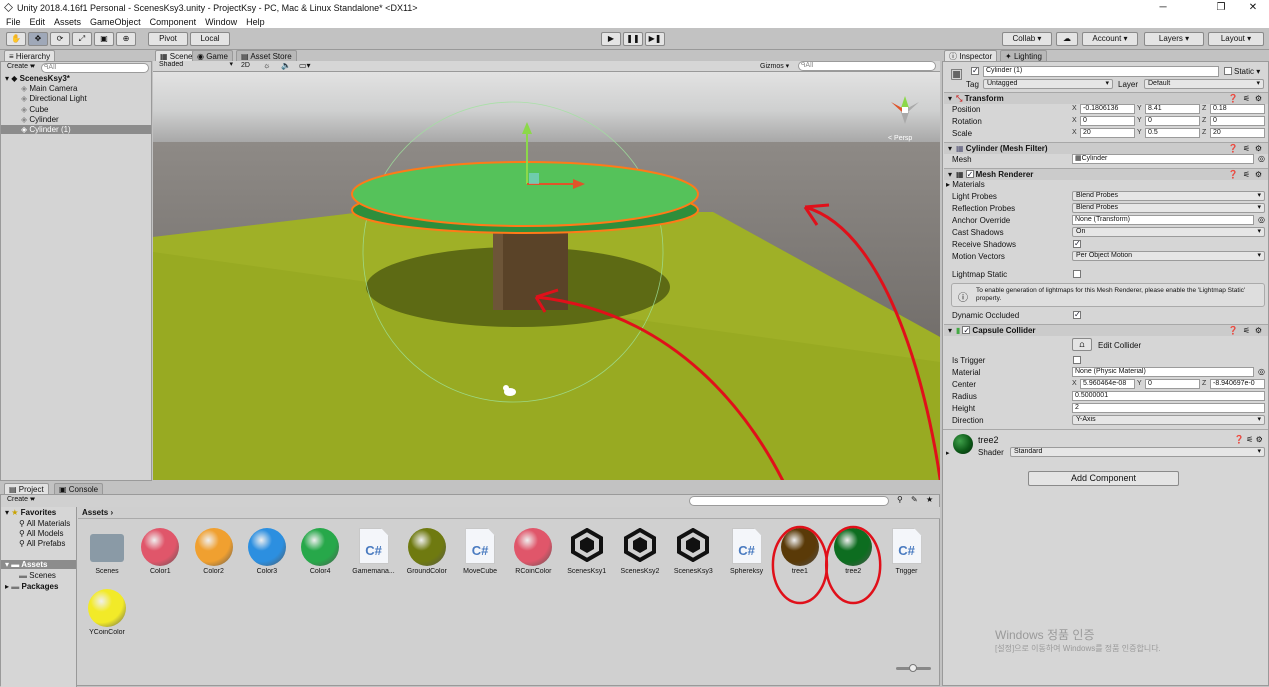  What do you see at coordinates (67, 22) in the screenshot?
I see `menu-assets: Assets` at bounding box center [67, 22].